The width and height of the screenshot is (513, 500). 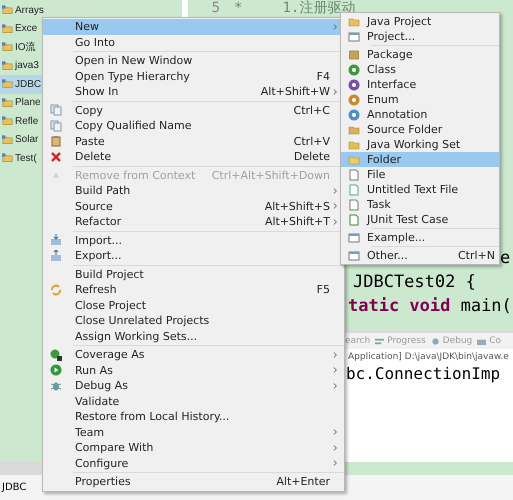 I want to click on package-icon, so click(x=354, y=54).